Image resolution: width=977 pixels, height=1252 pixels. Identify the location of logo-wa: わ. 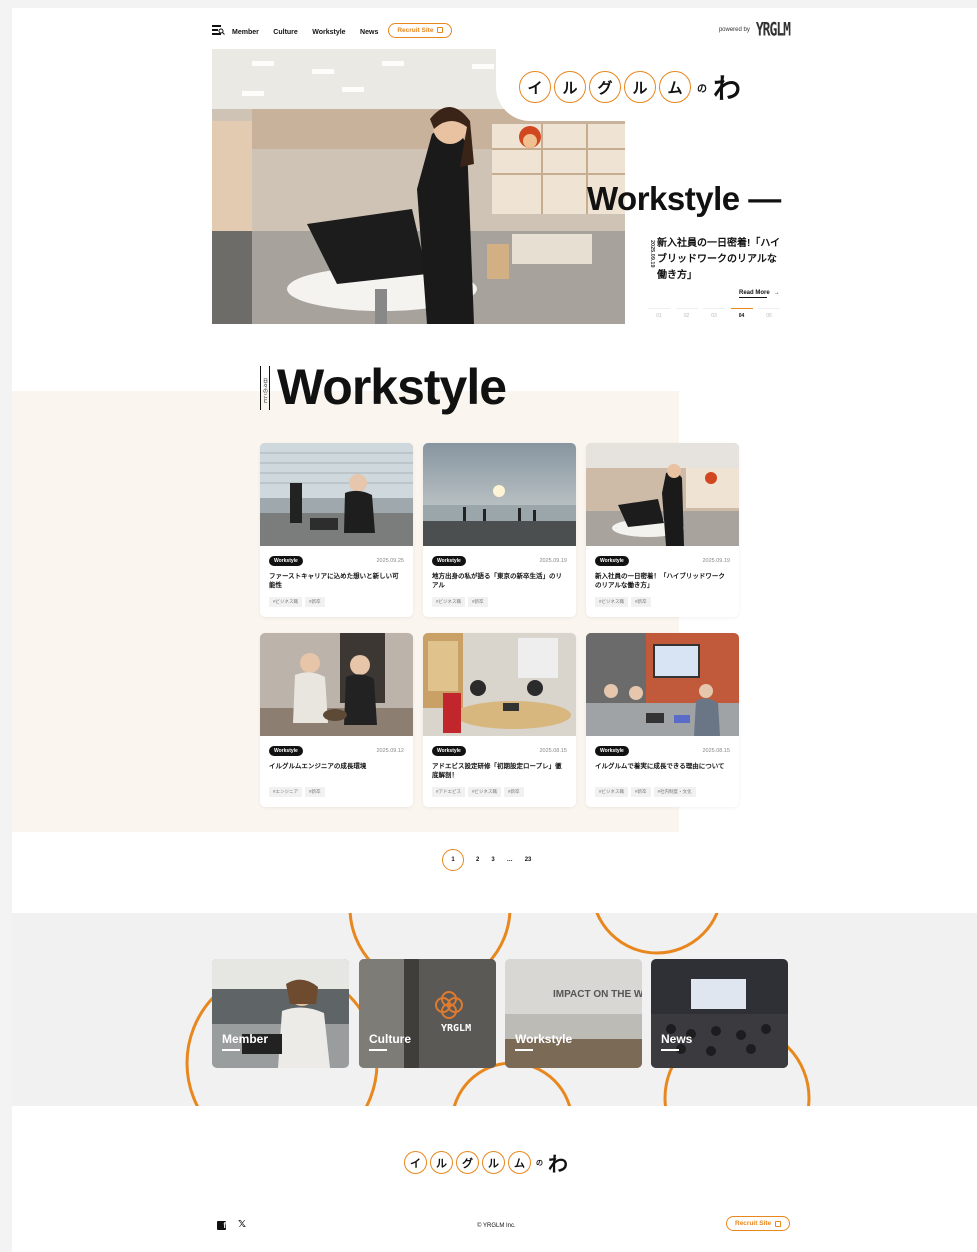
(558, 1165).